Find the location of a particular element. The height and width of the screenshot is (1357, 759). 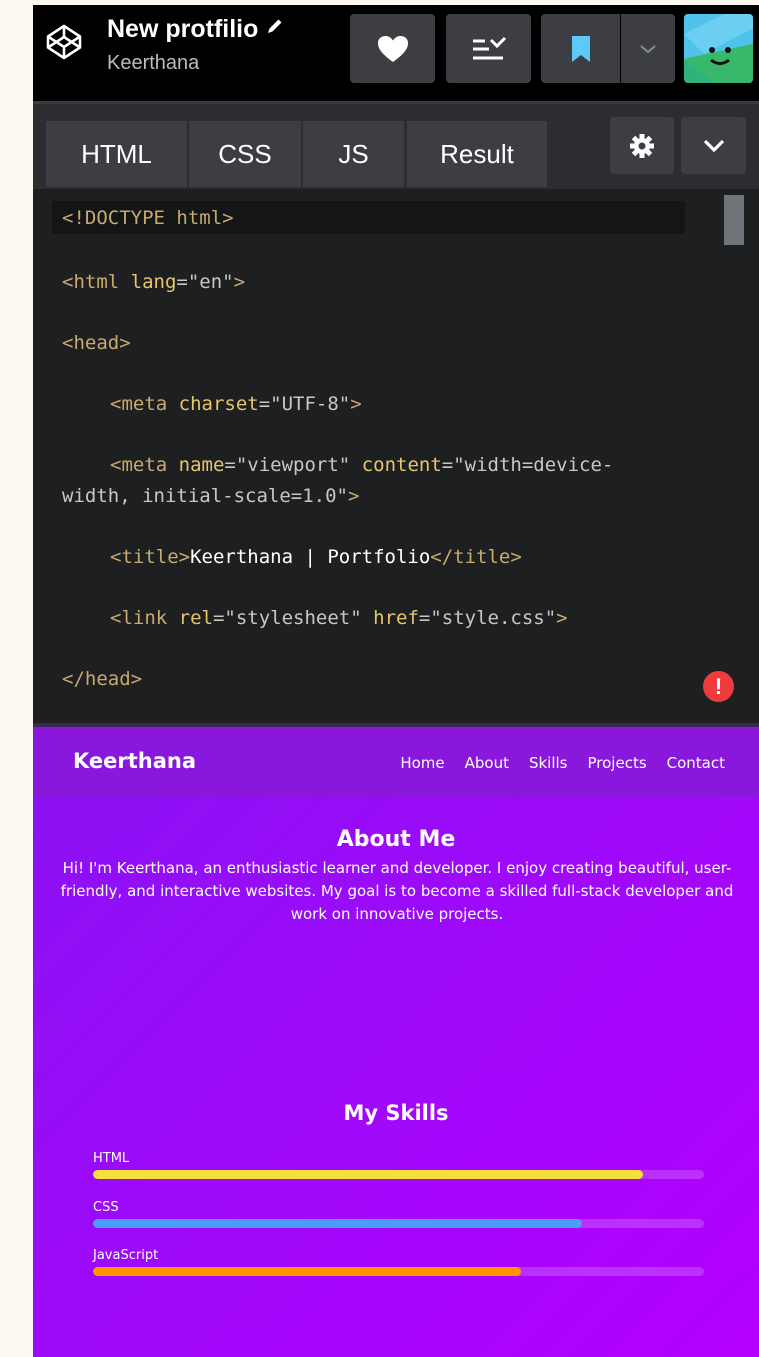

pen-title-block: New protfilio Keerthana is located at coordinates (195, 44).